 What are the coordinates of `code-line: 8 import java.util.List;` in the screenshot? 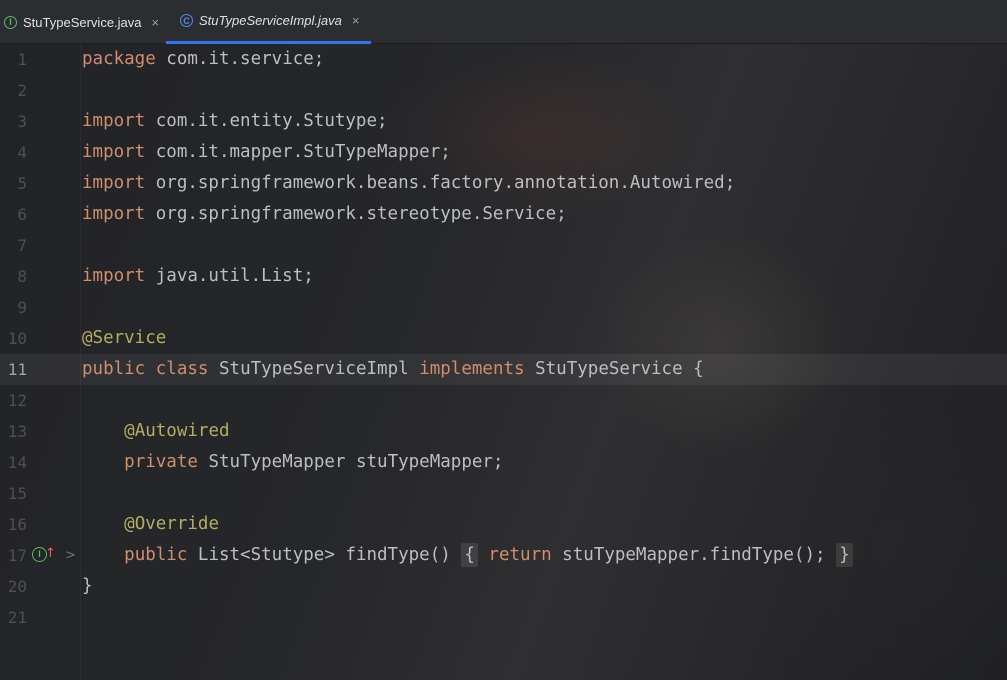 It's located at (503, 276).